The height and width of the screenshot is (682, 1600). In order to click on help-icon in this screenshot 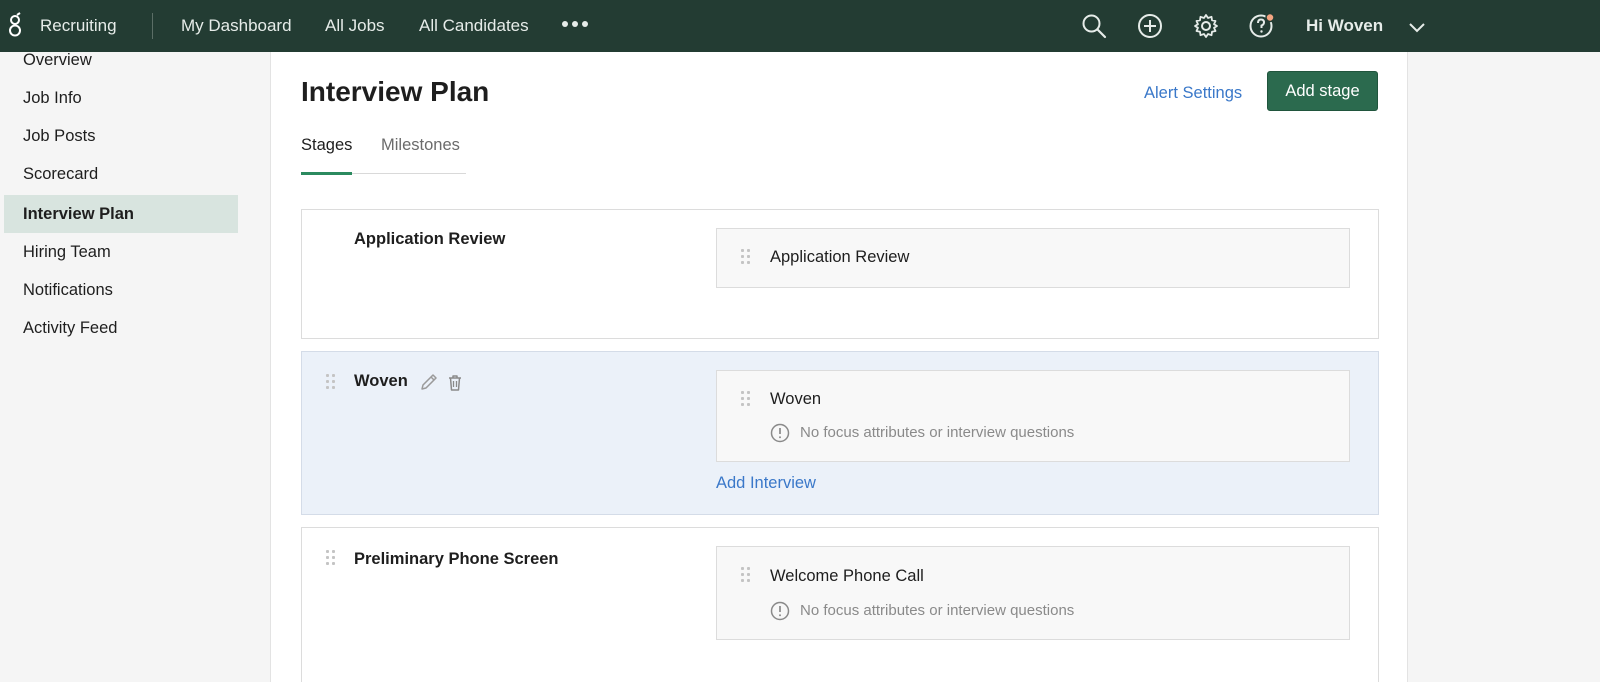, I will do `click(1262, 26)`.